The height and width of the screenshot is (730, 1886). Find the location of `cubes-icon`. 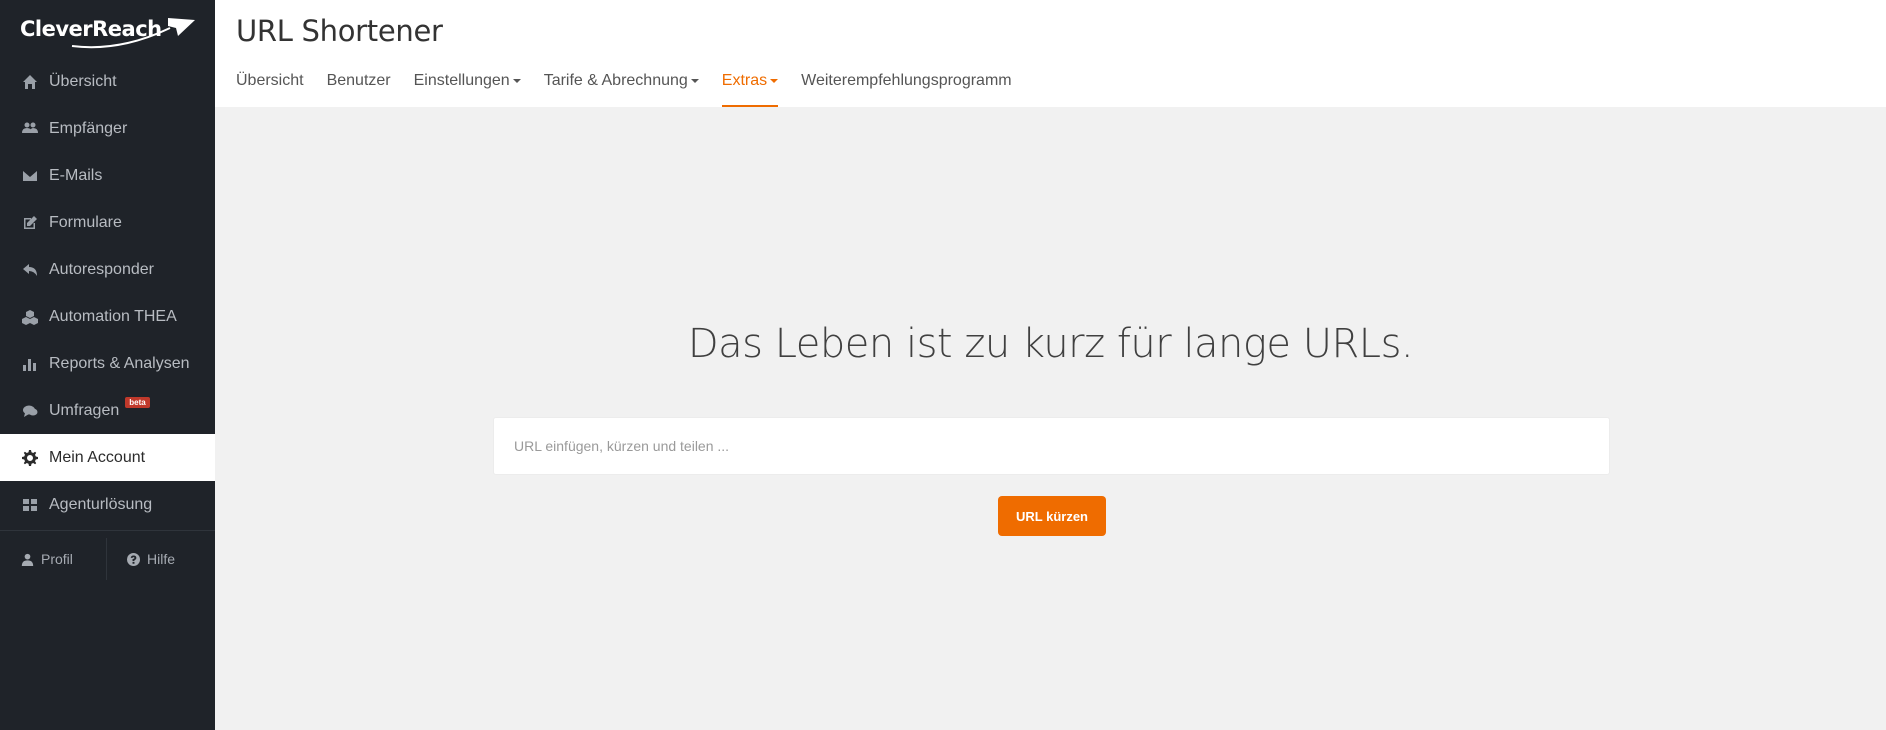

cubes-icon is located at coordinates (30, 317).